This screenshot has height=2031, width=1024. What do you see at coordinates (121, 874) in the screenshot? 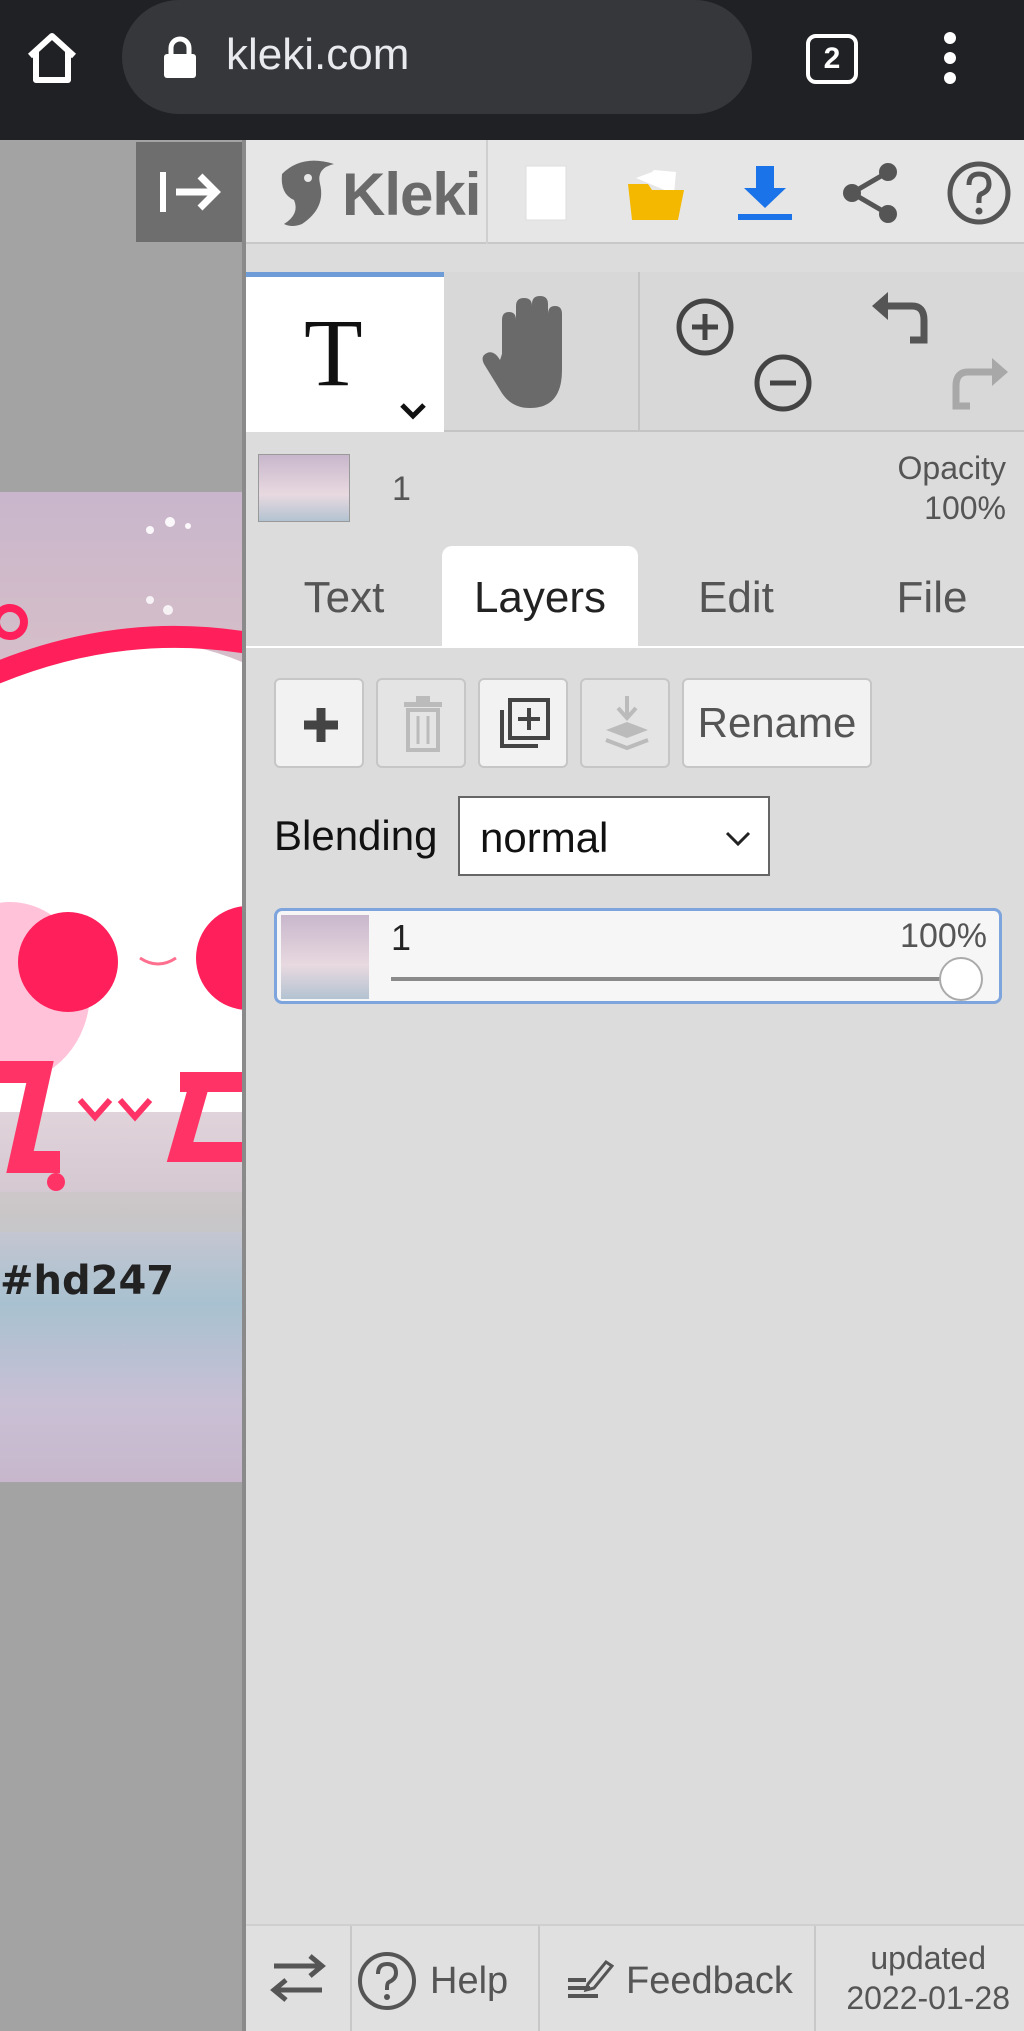
I see `artwork-illustration` at bounding box center [121, 874].